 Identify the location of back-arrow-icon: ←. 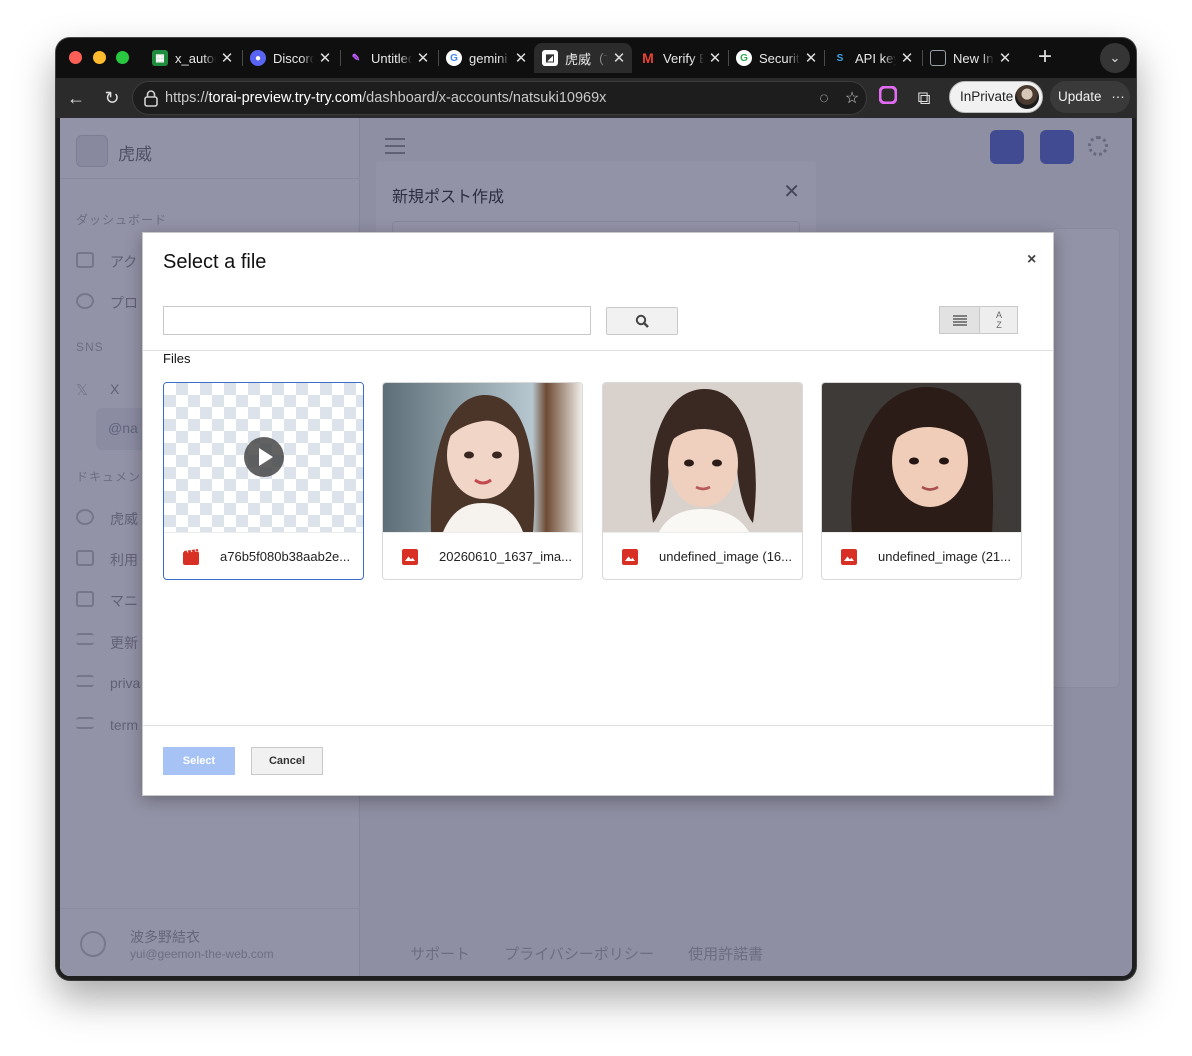
(76, 98).